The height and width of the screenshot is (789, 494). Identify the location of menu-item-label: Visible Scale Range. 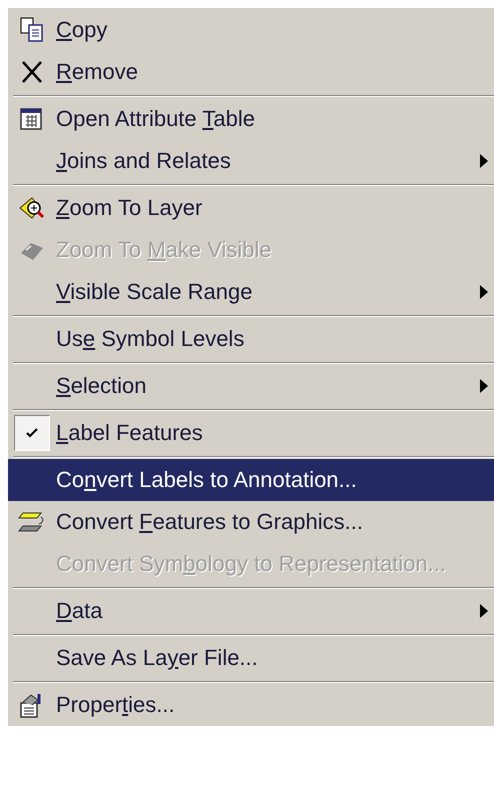
(155, 292).